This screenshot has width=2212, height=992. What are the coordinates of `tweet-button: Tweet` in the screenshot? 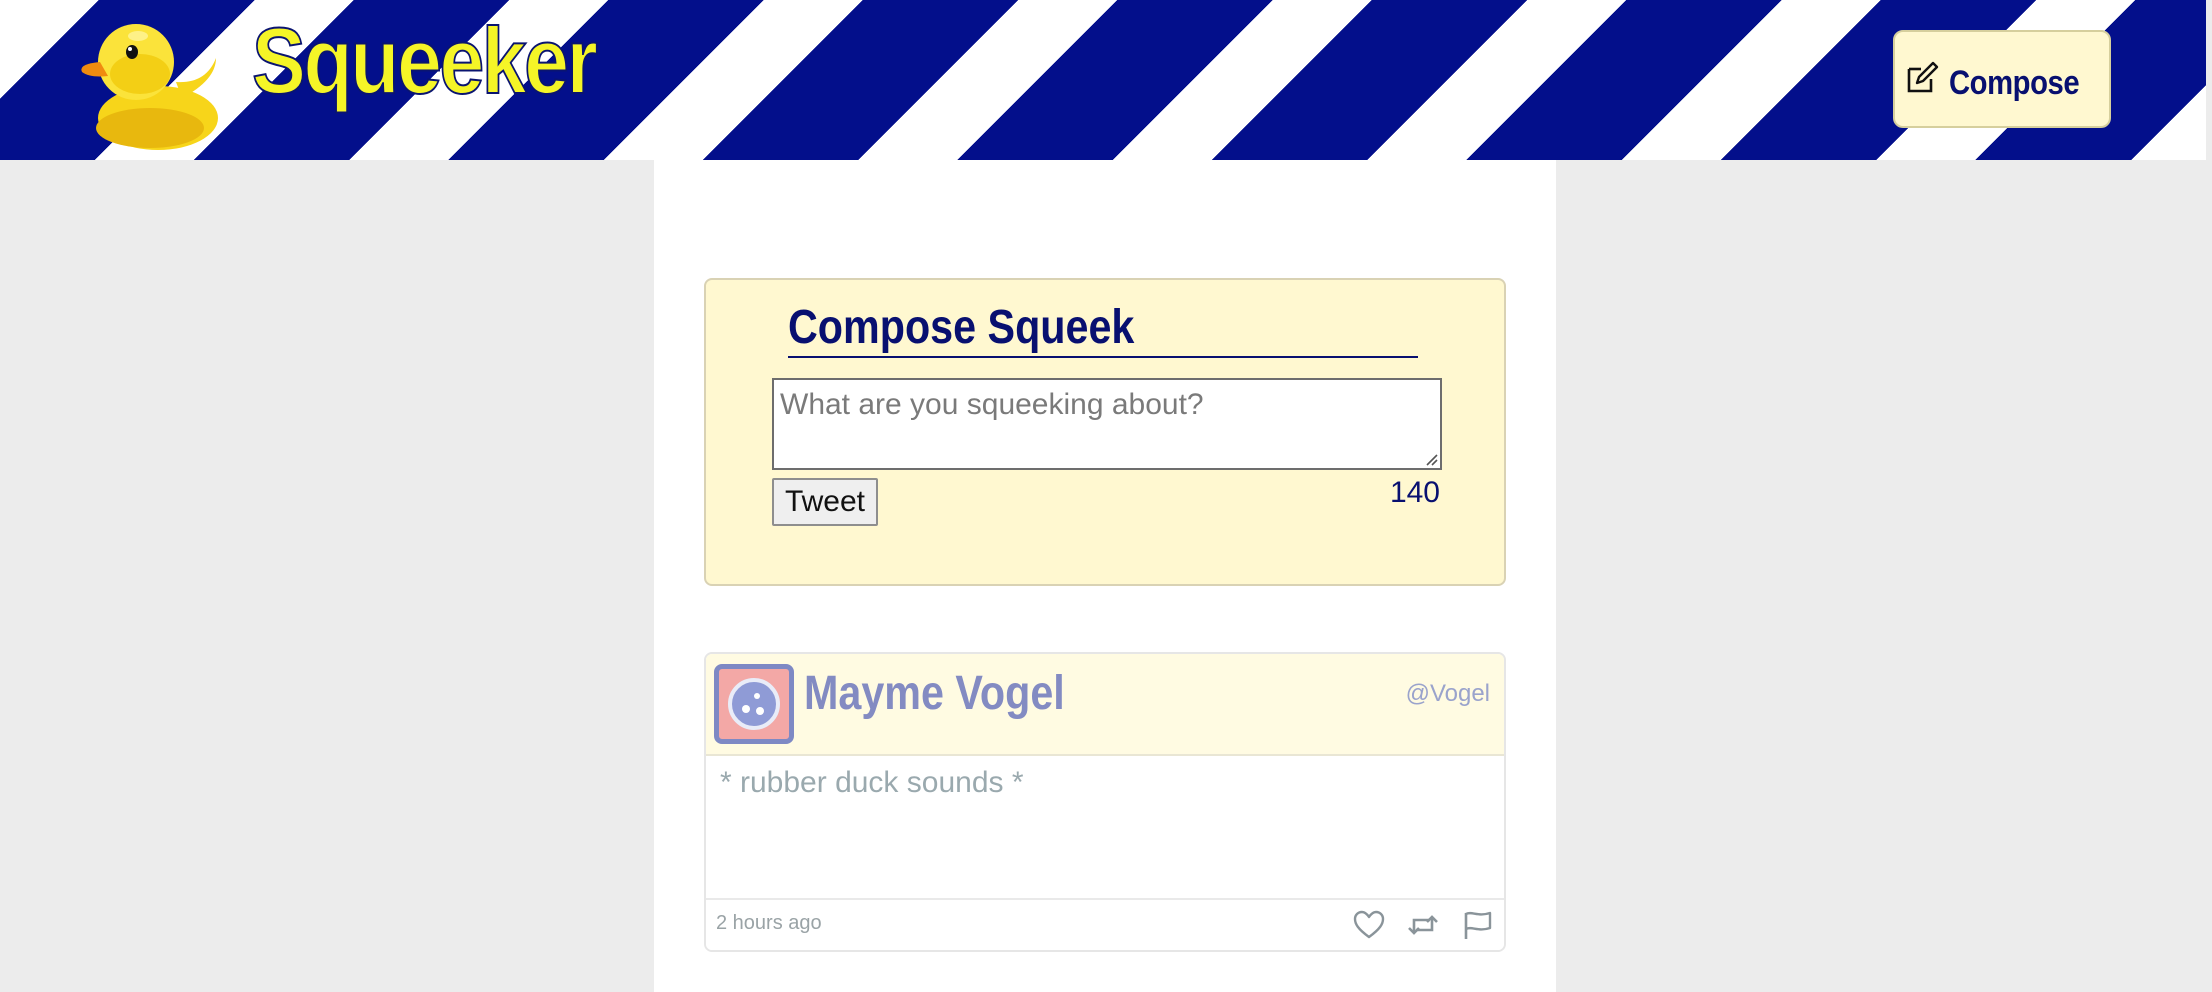 It's located at (825, 502).